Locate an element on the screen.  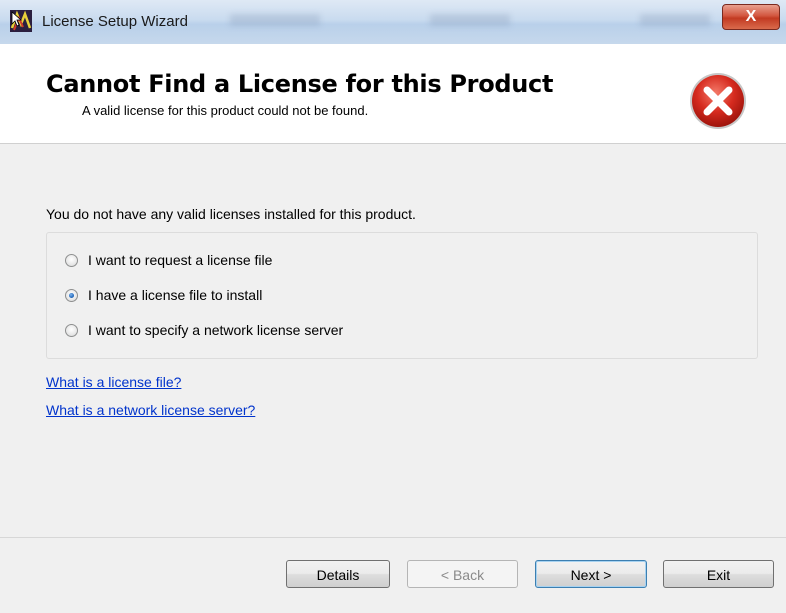
link-what-is-network-server: What is a network license server? is located at coordinates (150, 410).